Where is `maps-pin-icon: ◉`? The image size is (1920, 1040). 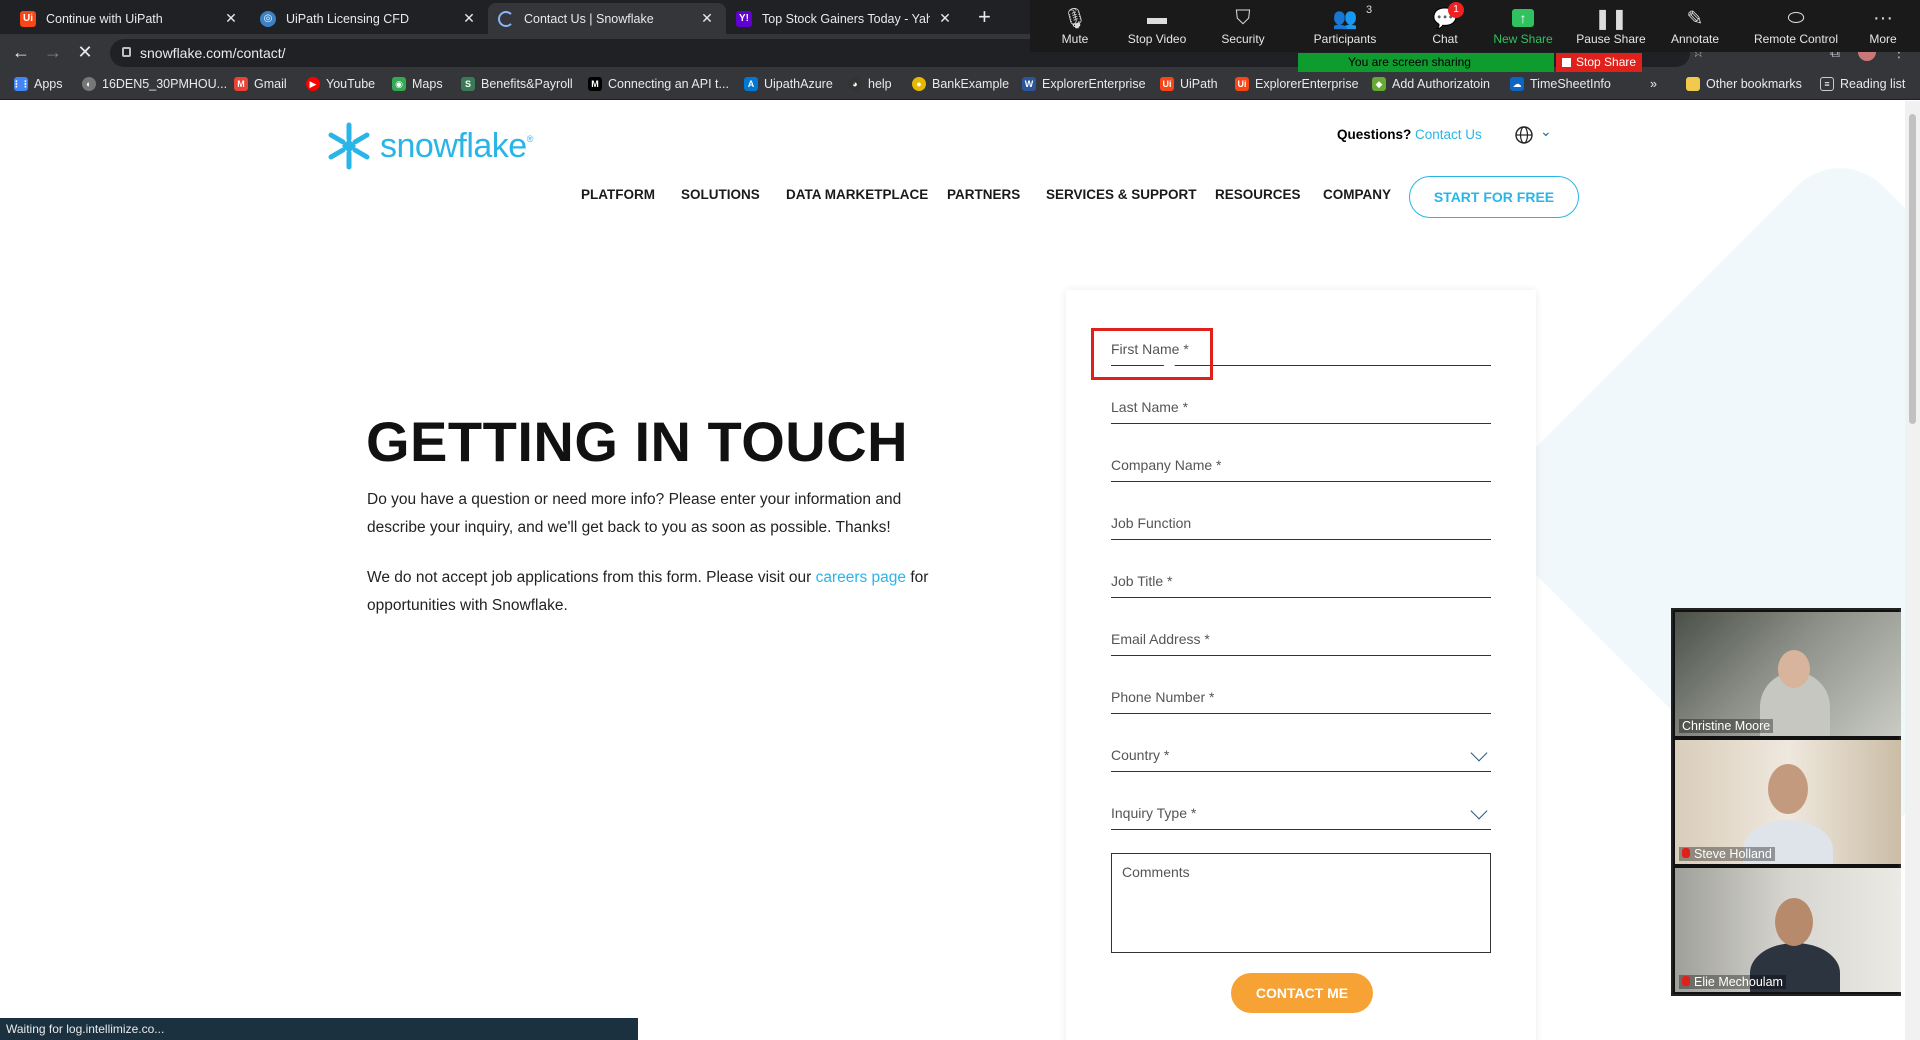
maps-pin-icon: ◉ is located at coordinates (399, 84).